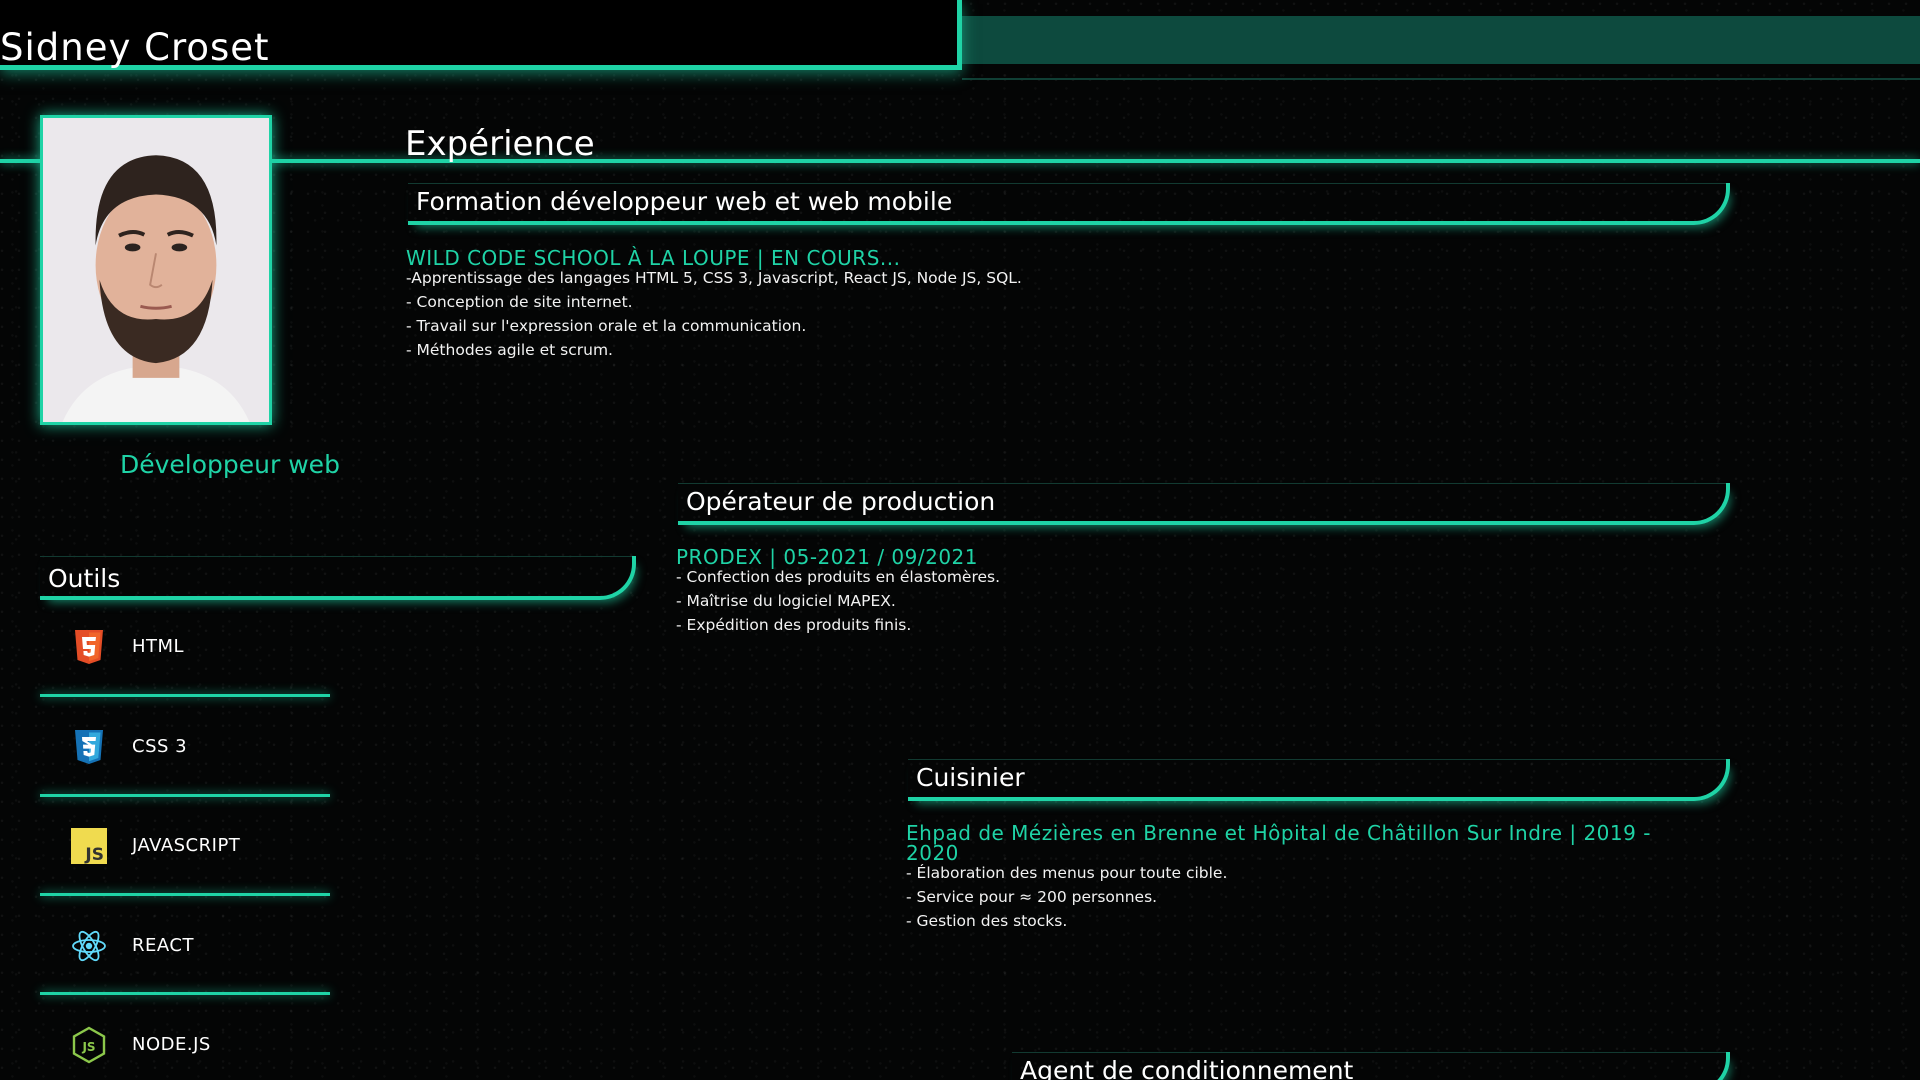 The image size is (1920, 1080). Describe the element at coordinates (960, 161) in the screenshot. I see `experience-divider` at that location.